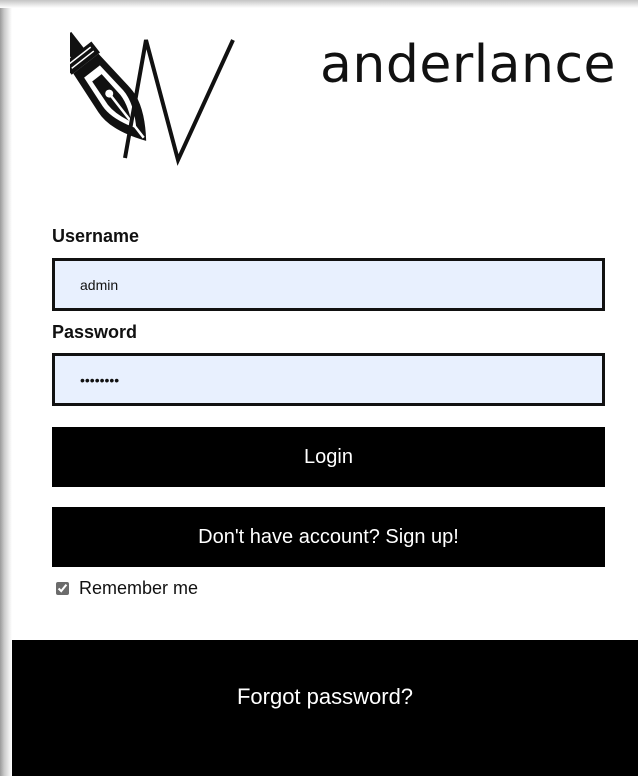  I want to click on username-label: Username, so click(96, 236).